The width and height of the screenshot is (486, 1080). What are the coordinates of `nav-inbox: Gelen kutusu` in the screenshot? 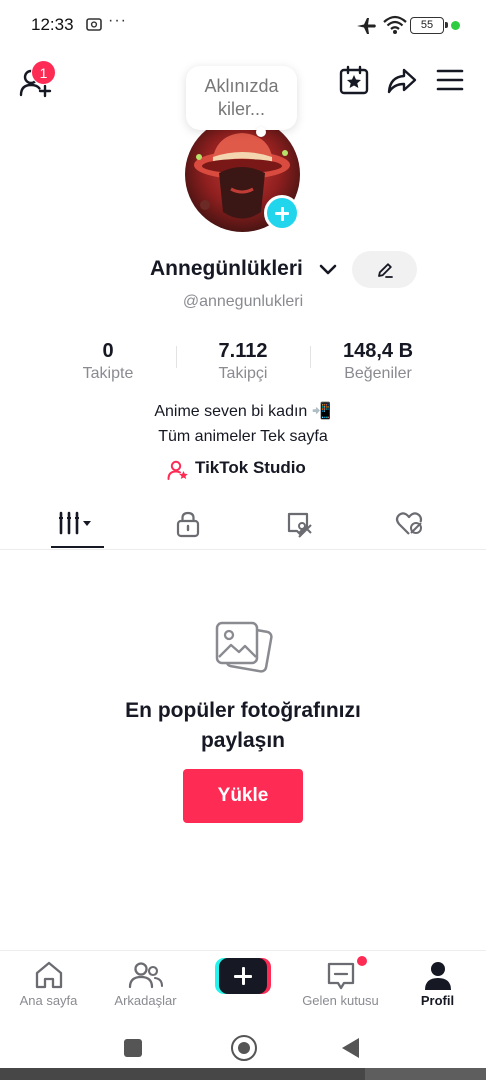 It's located at (340, 984).